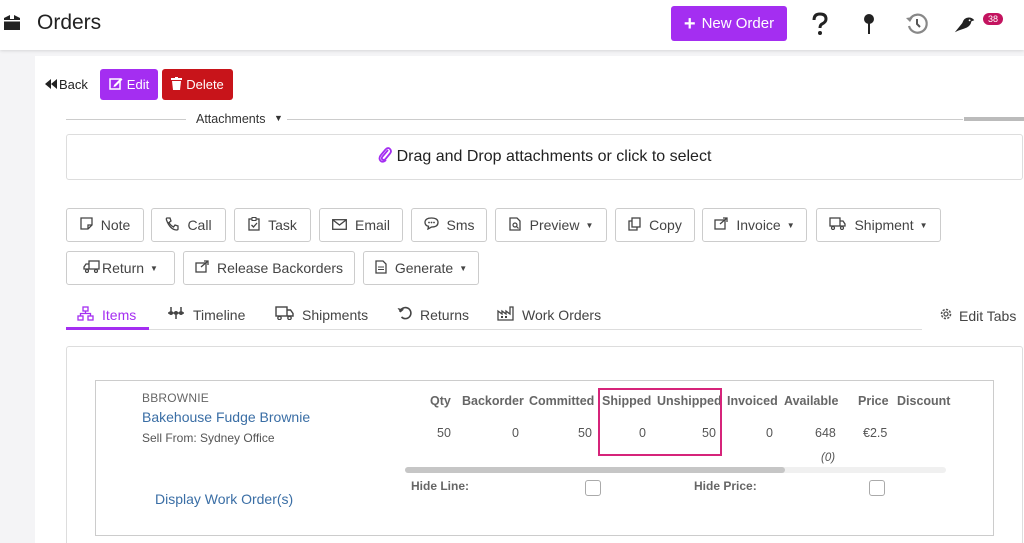  What do you see at coordinates (725, 486) in the screenshot?
I see `hide-price-label: Hide Price:` at bounding box center [725, 486].